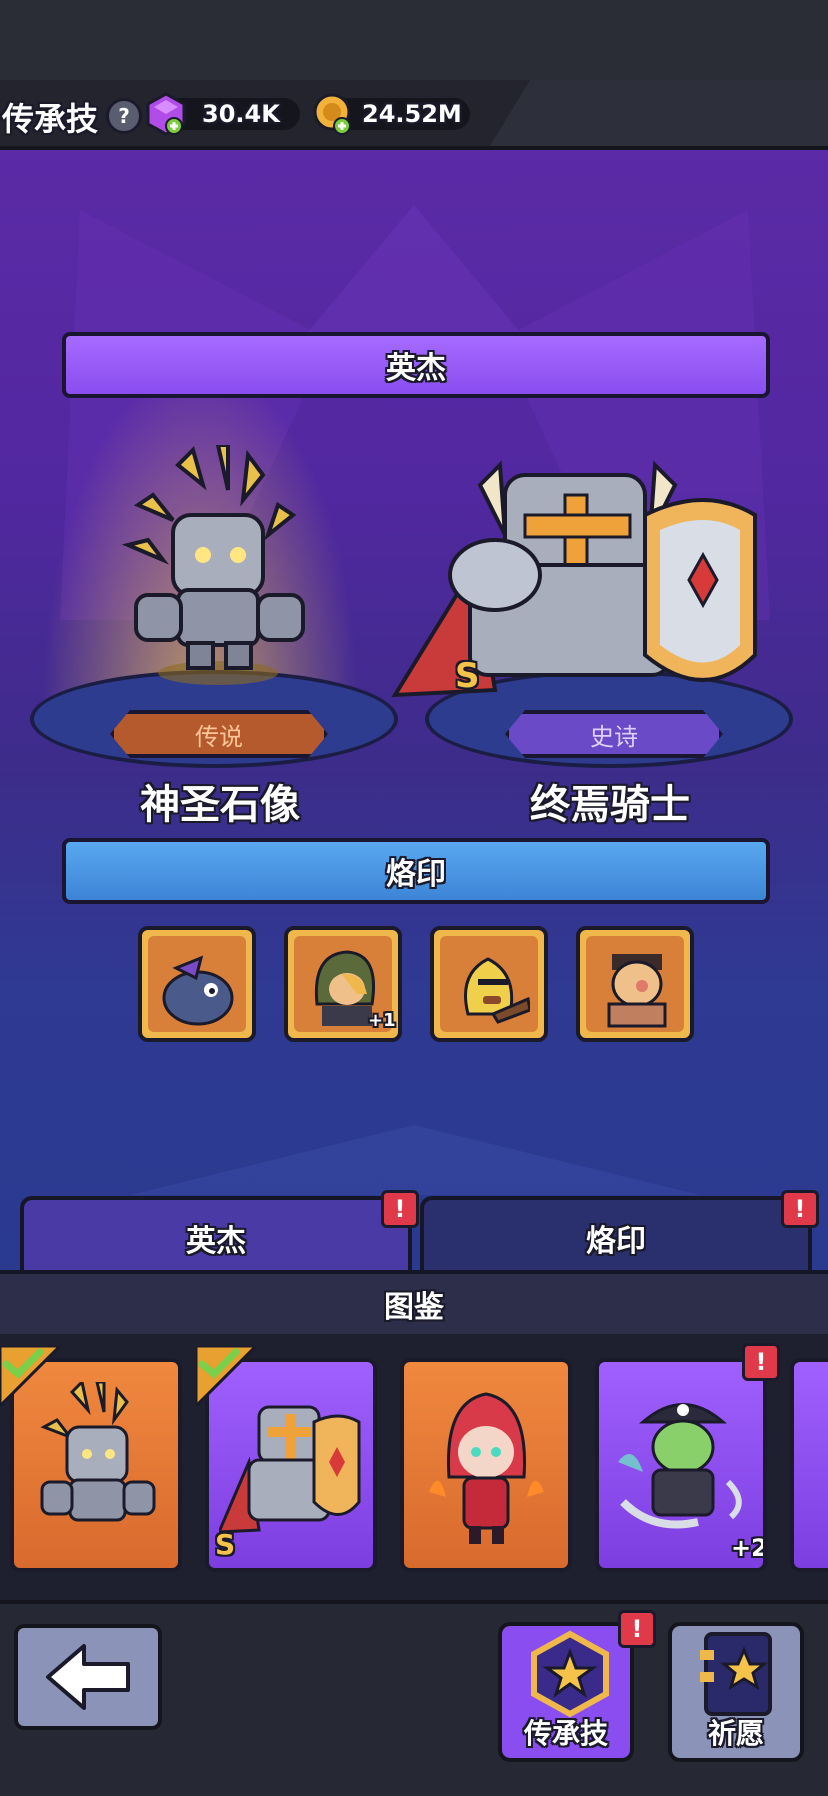 The height and width of the screenshot is (1796, 828). I want to click on fire-mage-girl-icon, so click(486, 1467).